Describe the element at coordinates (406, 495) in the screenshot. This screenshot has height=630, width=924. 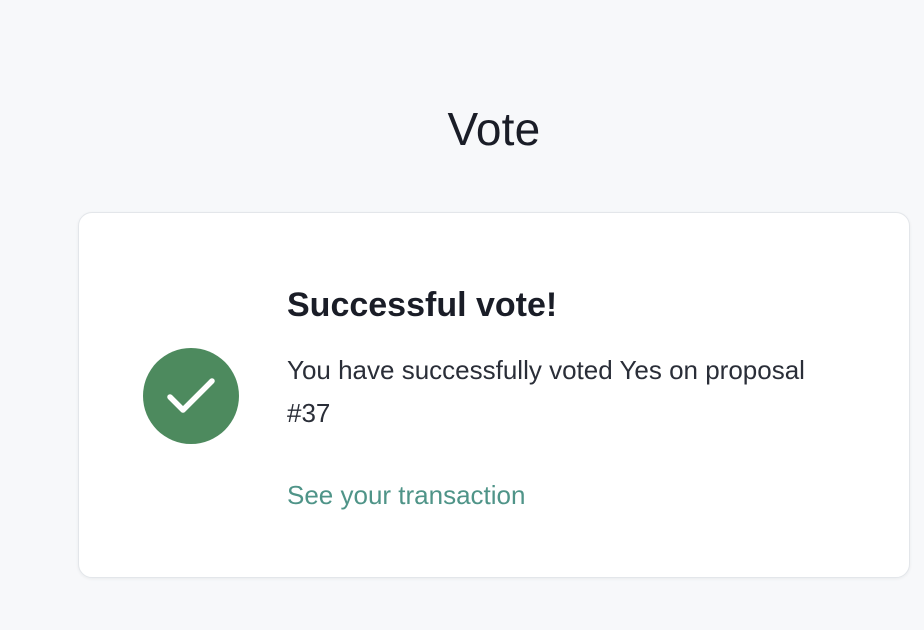
I see `see-transaction-link: See your transaction` at that location.